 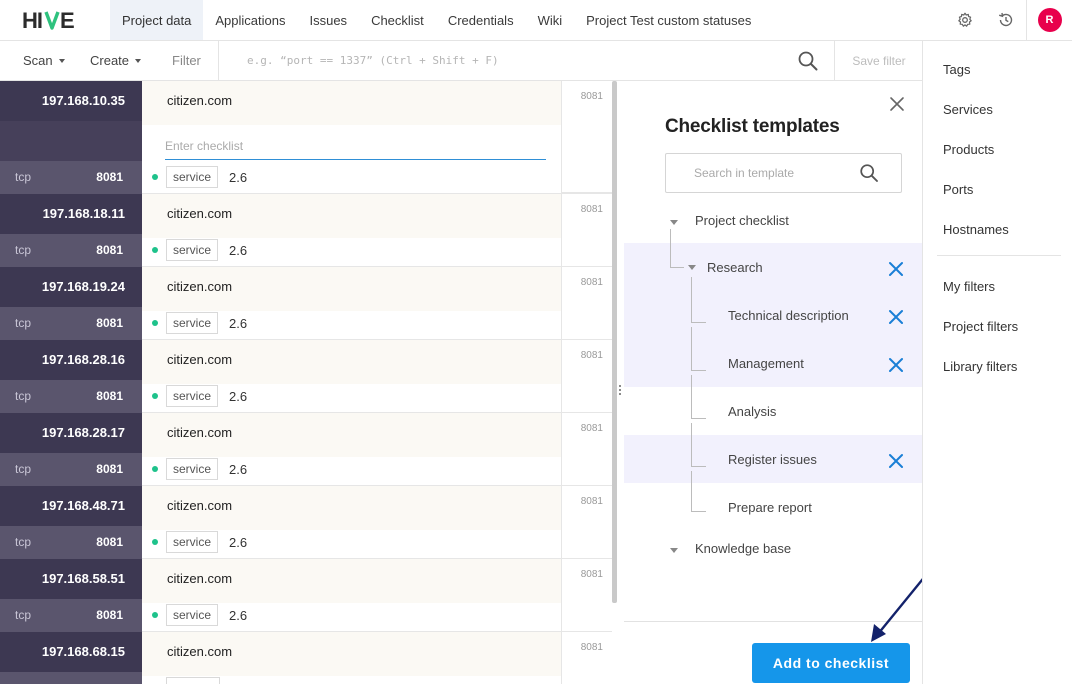 What do you see at coordinates (586, 230) in the screenshot?
I see `side-column: 8081` at bounding box center [586, 230].